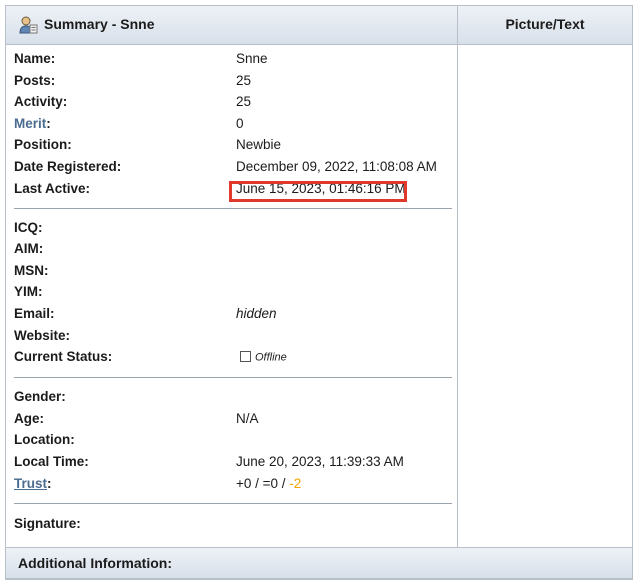 The image size is (640, 580). I want to click on value-merit: 0, so click(240, 123).